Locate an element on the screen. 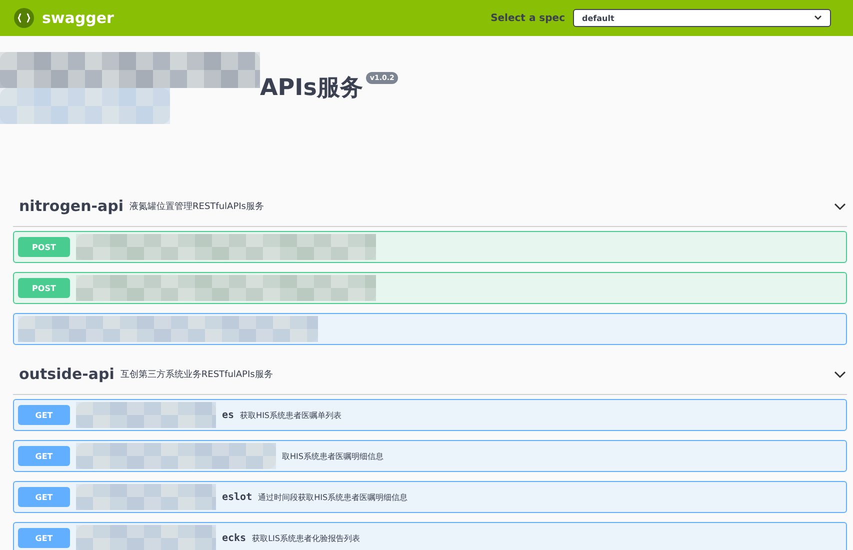  operation-row: GET ecks 获取LIS系统患者化验报告列表 is located at coordinates (430, 536).